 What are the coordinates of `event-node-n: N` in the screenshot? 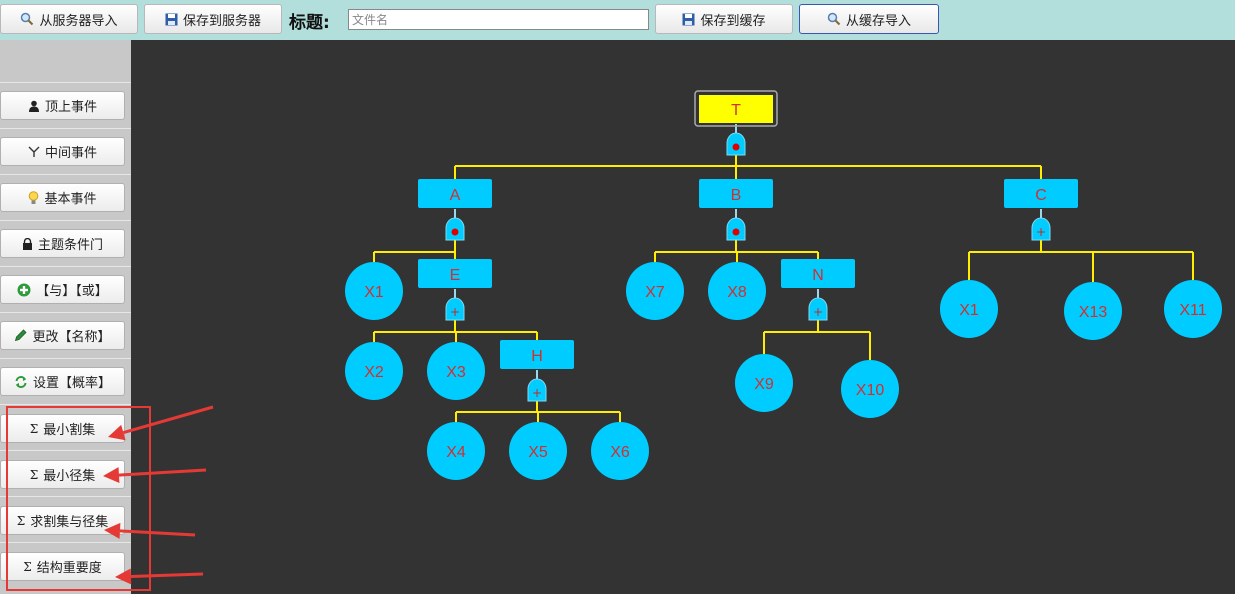 It's located at (818, 273).